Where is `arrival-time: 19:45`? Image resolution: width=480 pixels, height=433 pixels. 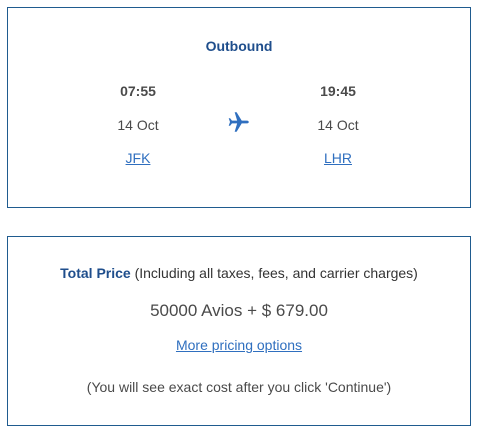
arrival-time: 19:45 is located at coordinates (338, 91).